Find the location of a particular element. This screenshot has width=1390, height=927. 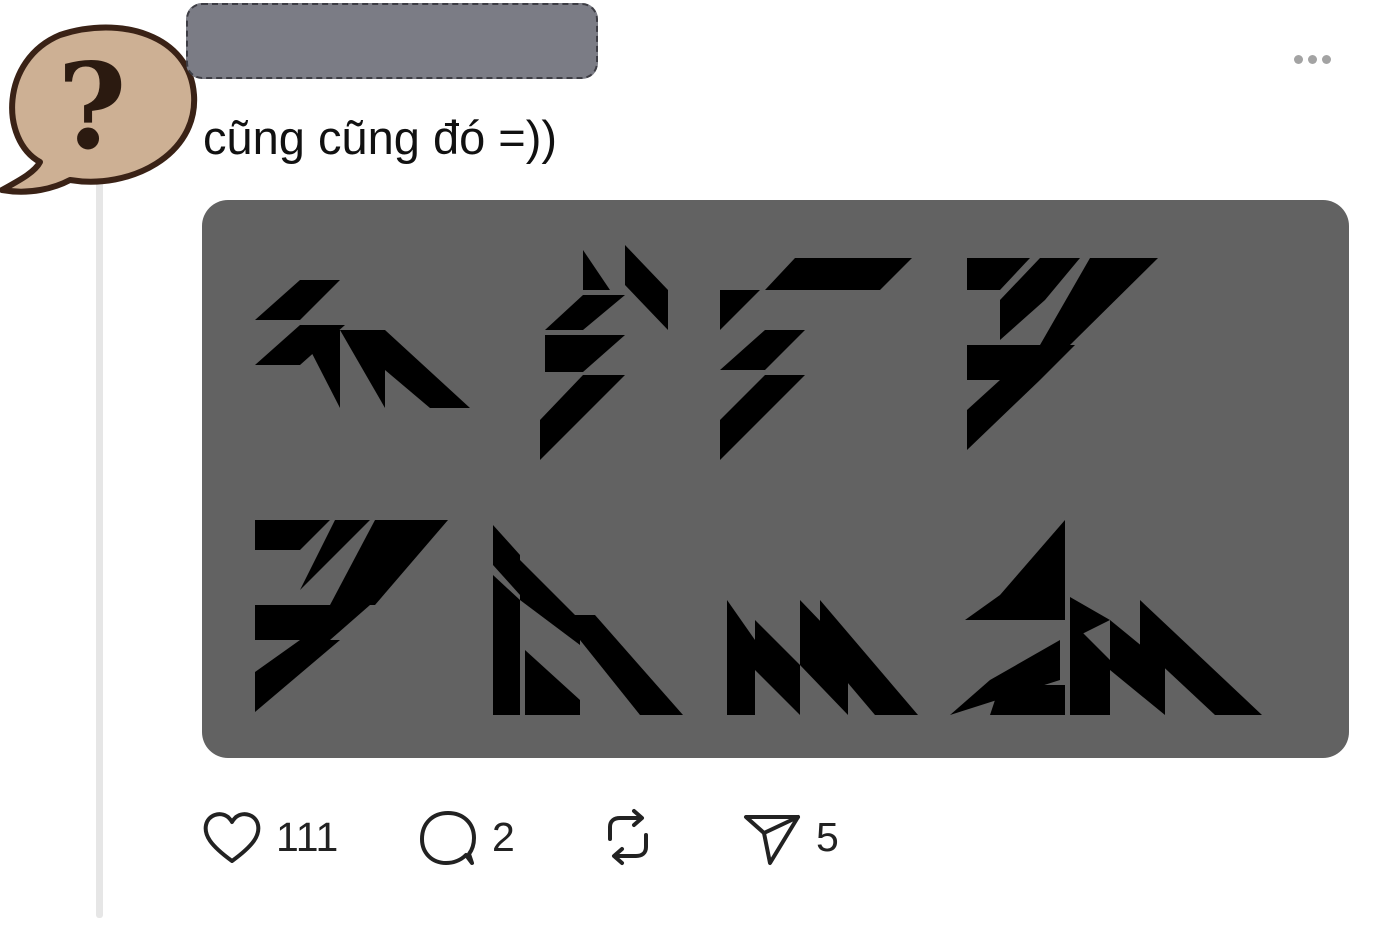

share-button: 5 is located at coordinates (789, 837).